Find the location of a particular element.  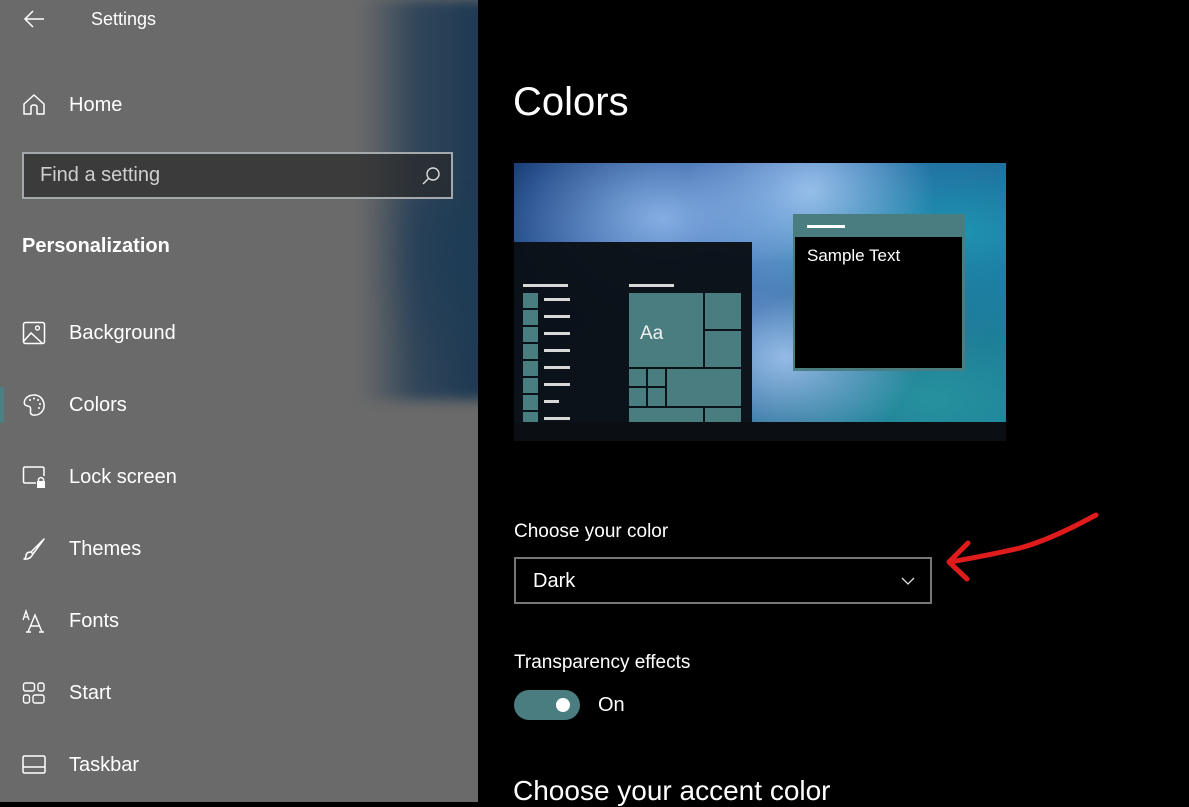

choose-color-dropdown: Dark is located at coordinates (723, 580).